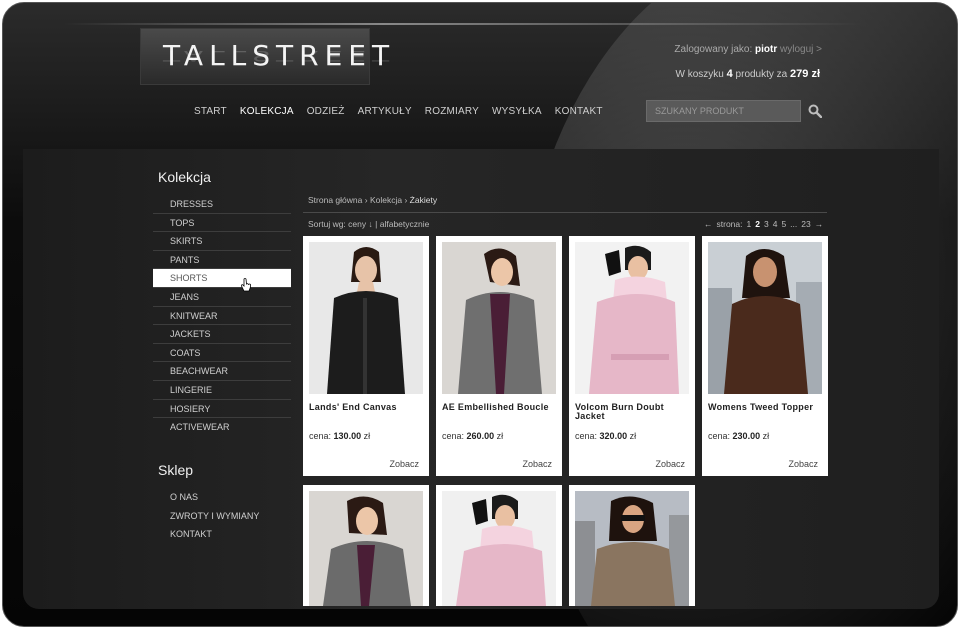 The height and width of the screenshot is (629, 960). What do you see at coordinates (405, 224) in the screenshot?
I see `sort-alpha-link: alfabetycznie` at bounding box center [405, 224].